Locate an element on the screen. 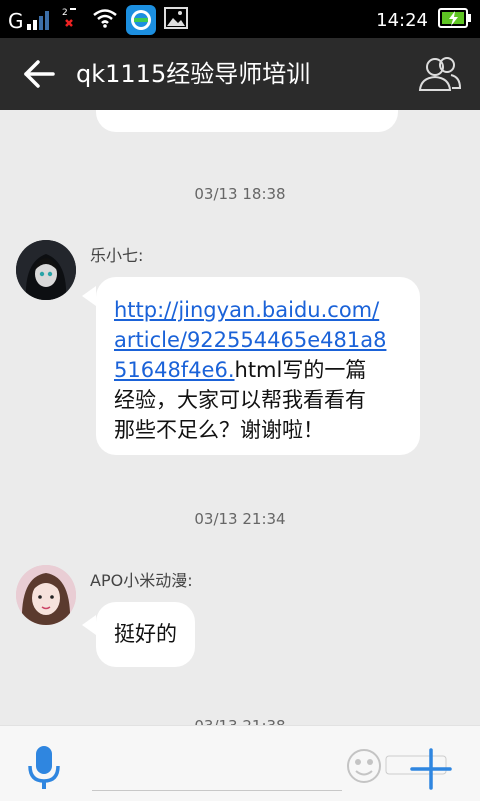 The image size is (480, 801). battery-charging-icon is located at coordinates (455, 20).